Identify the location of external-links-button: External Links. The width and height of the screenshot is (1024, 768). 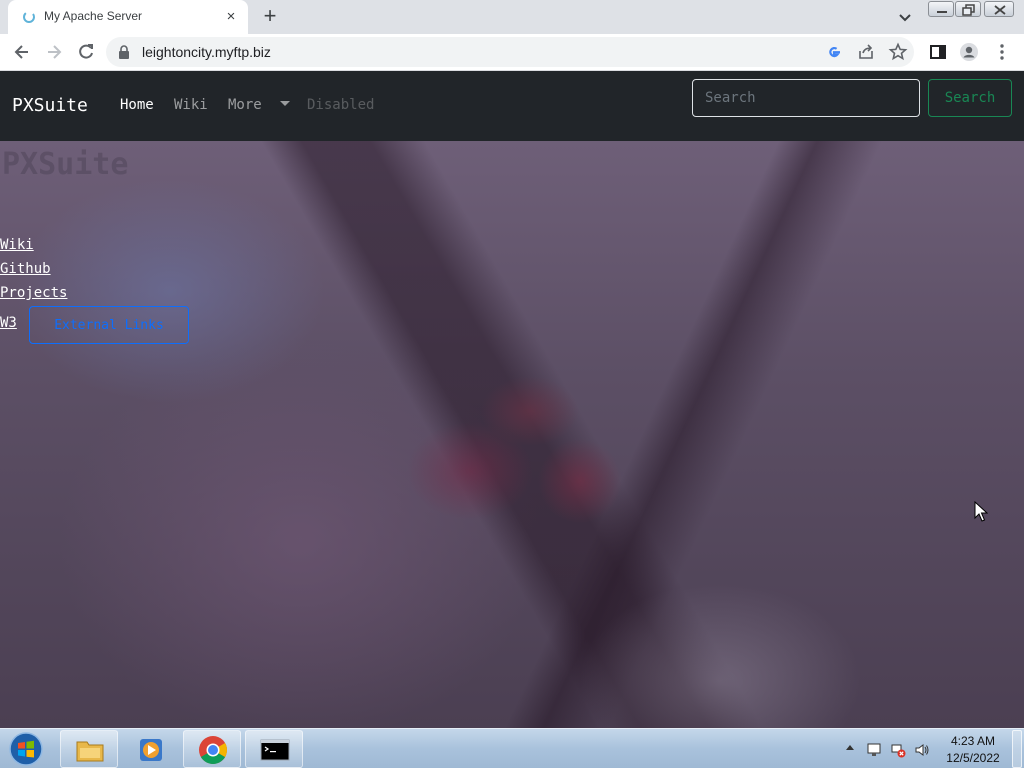
(109, 325).